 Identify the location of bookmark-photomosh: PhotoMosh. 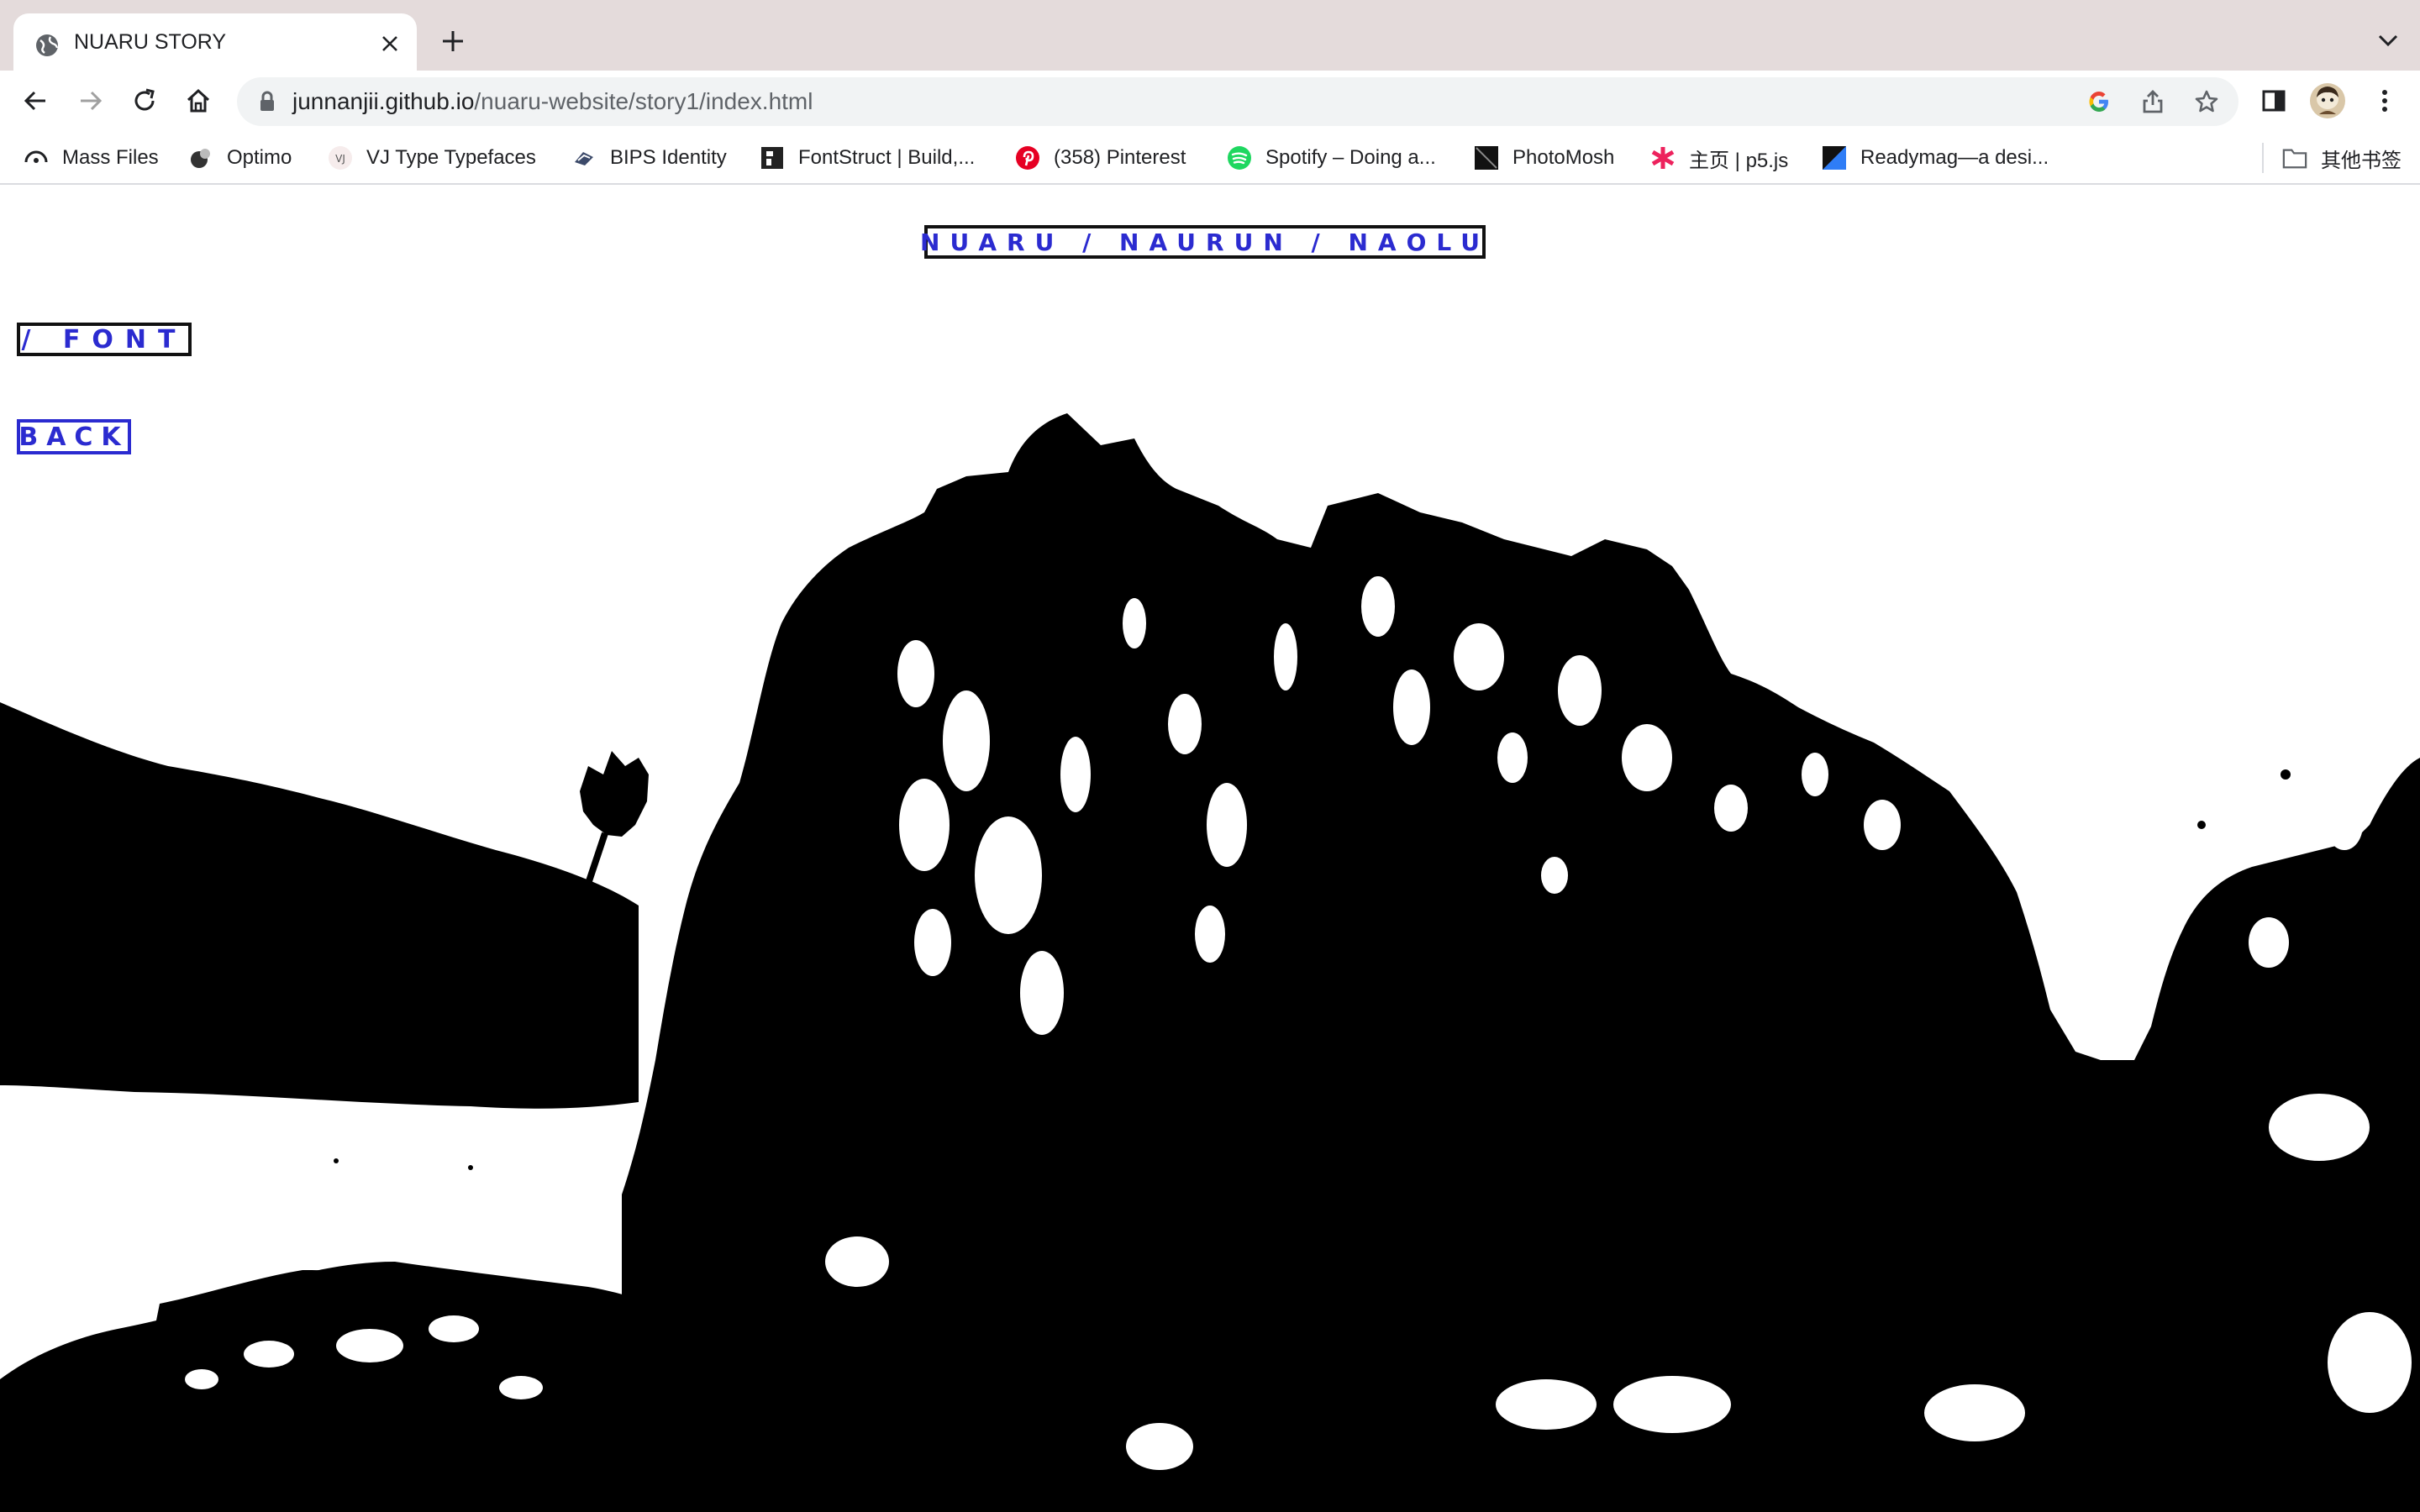
(1544, 158).